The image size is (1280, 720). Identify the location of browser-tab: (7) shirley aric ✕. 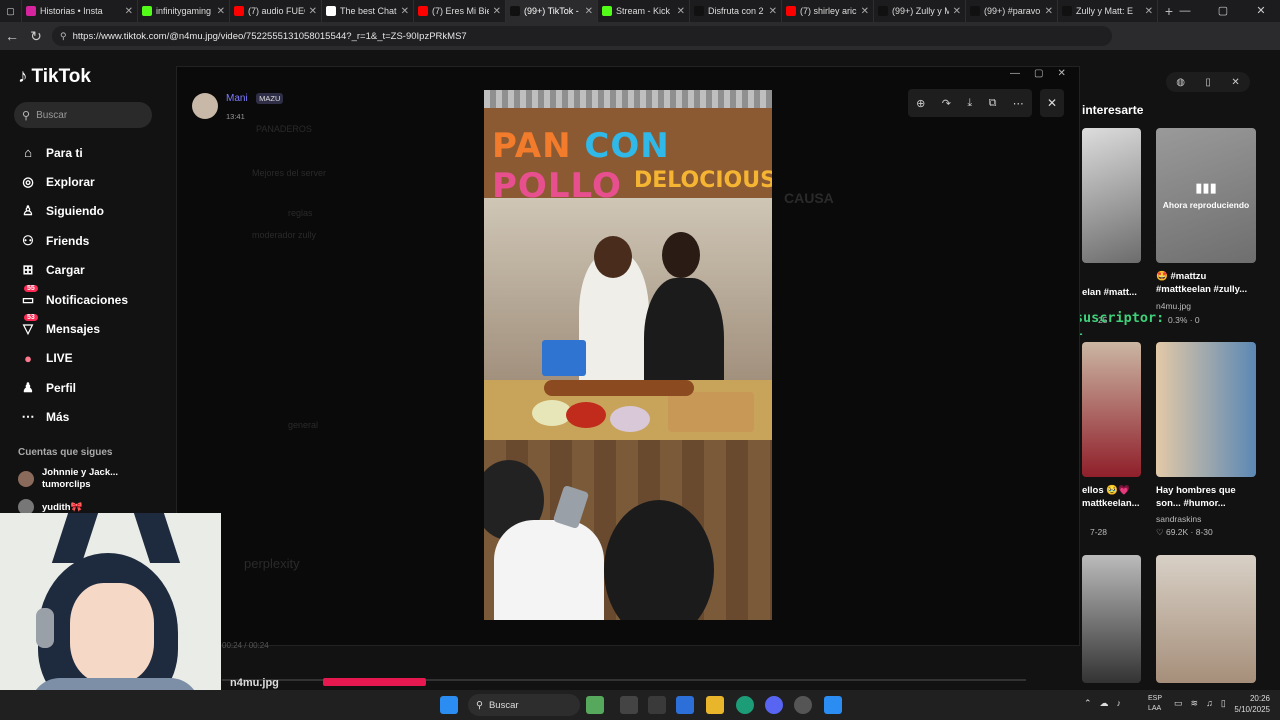
(828, 11).